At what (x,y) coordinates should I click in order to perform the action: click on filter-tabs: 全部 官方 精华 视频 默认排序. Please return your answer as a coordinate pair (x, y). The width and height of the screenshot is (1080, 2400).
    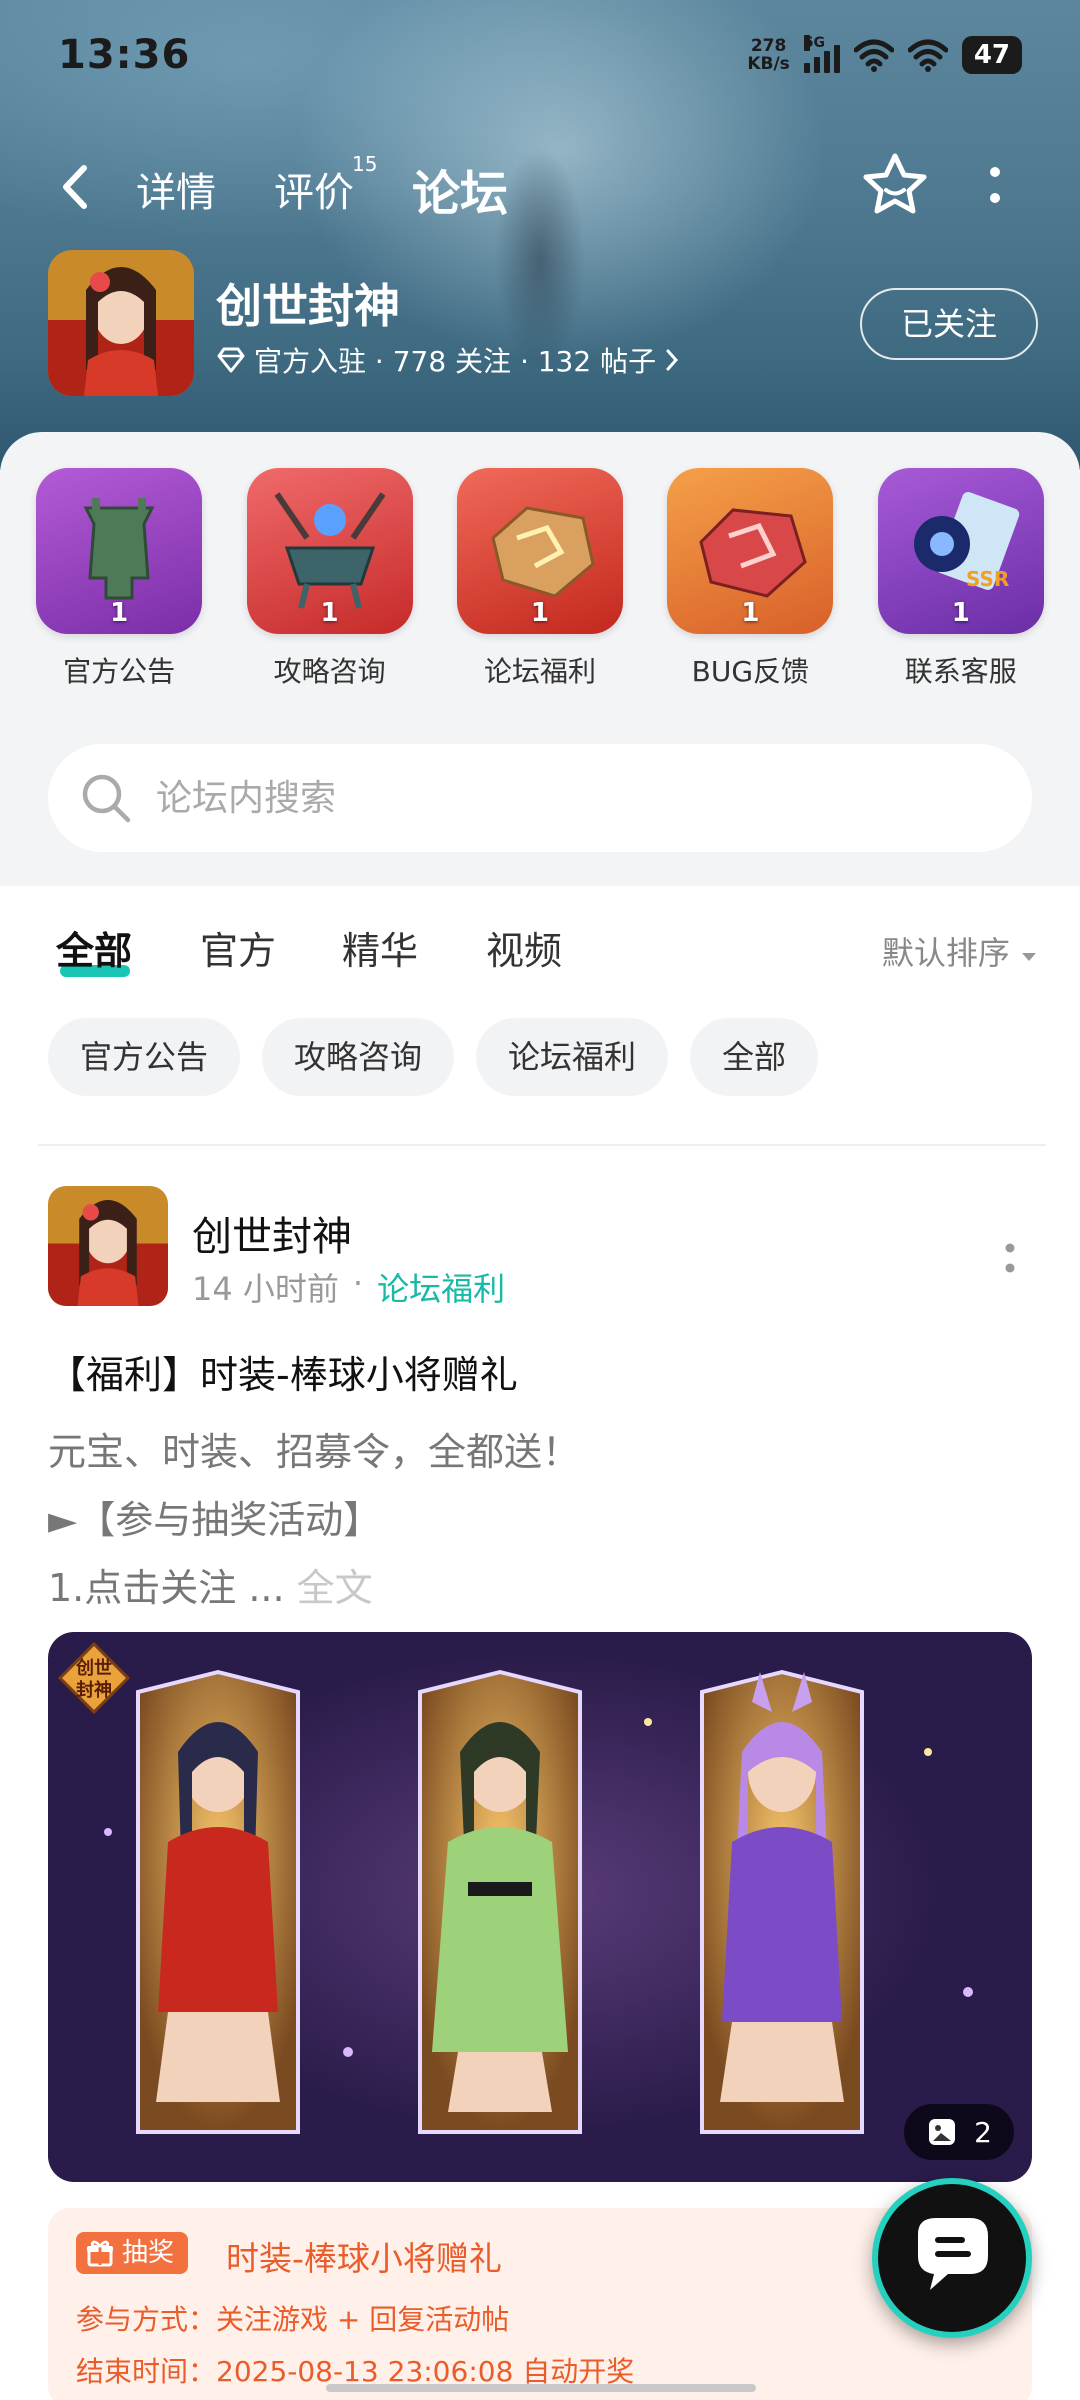
    Looking at the image, I should click on (540, 951).